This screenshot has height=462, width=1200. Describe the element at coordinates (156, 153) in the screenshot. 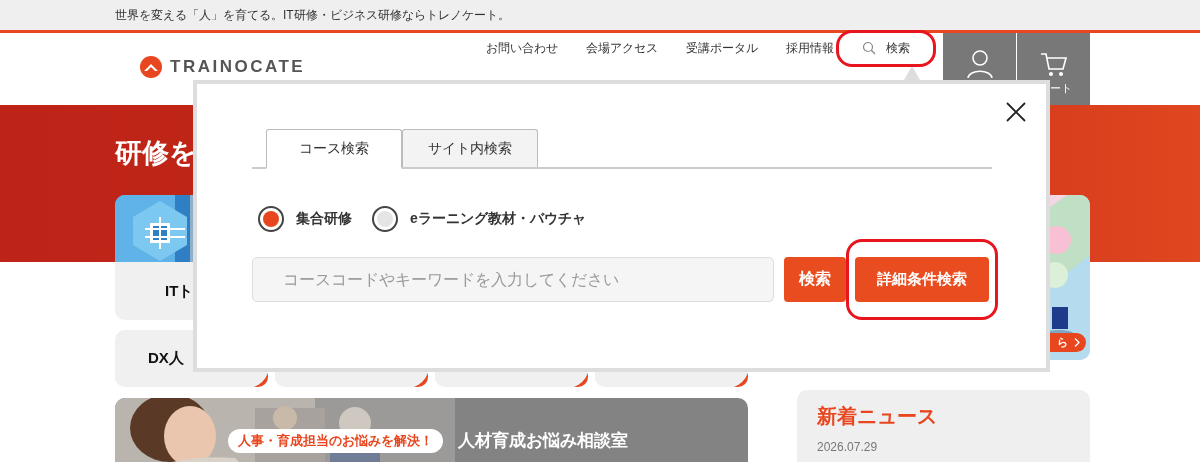

I see `hero-title: 研修を` at that location.